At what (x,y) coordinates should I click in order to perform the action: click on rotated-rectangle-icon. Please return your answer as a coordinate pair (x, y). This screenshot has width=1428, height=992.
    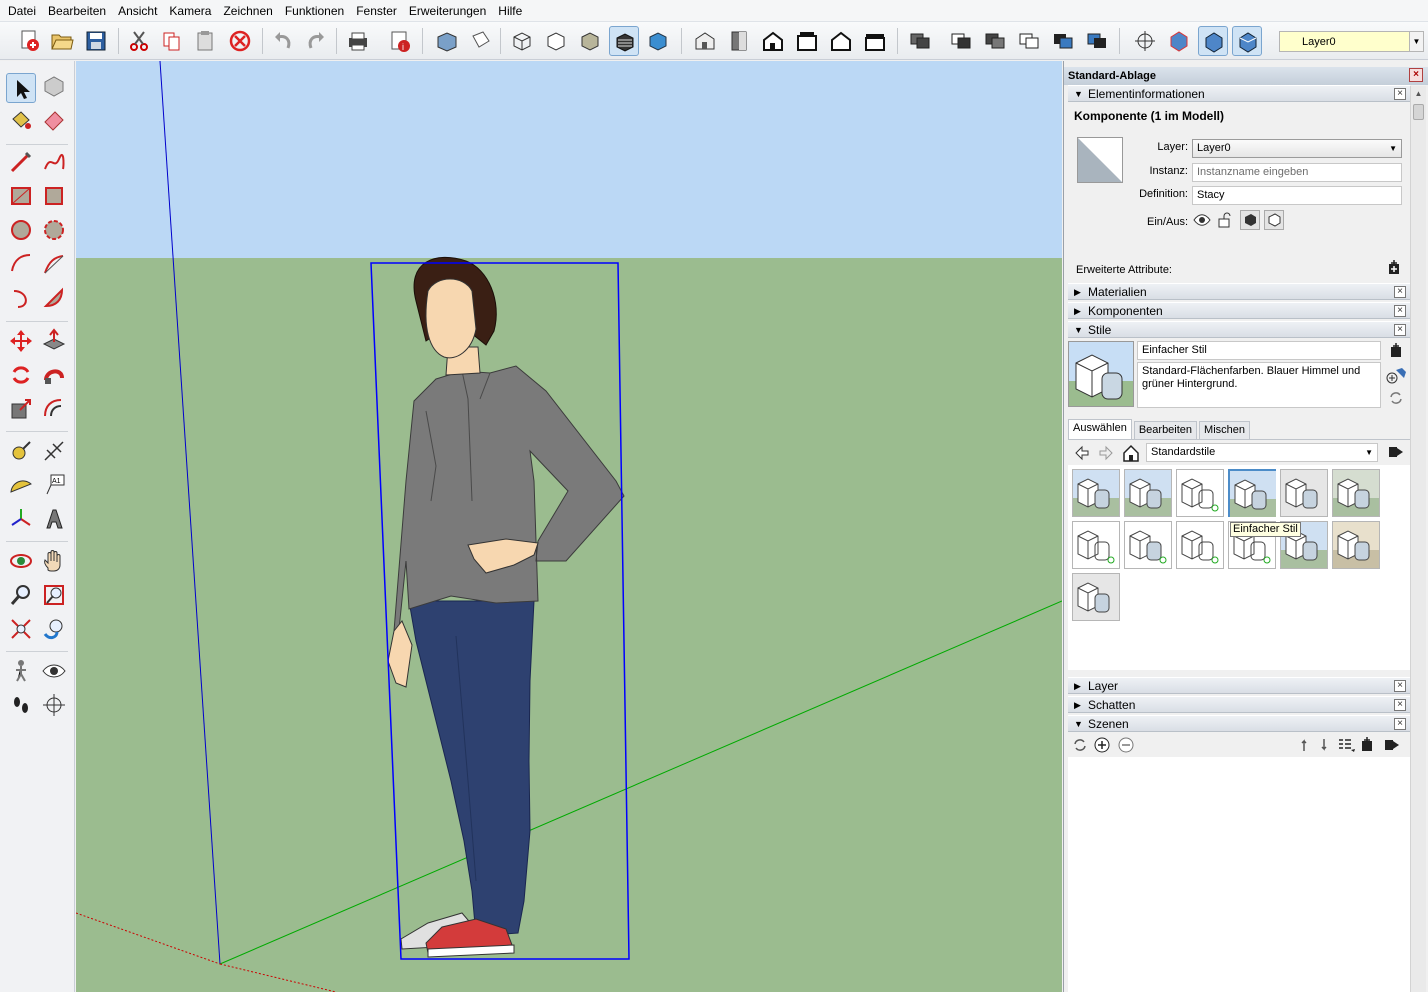
    Looking at the image, I should click on (54, 196).